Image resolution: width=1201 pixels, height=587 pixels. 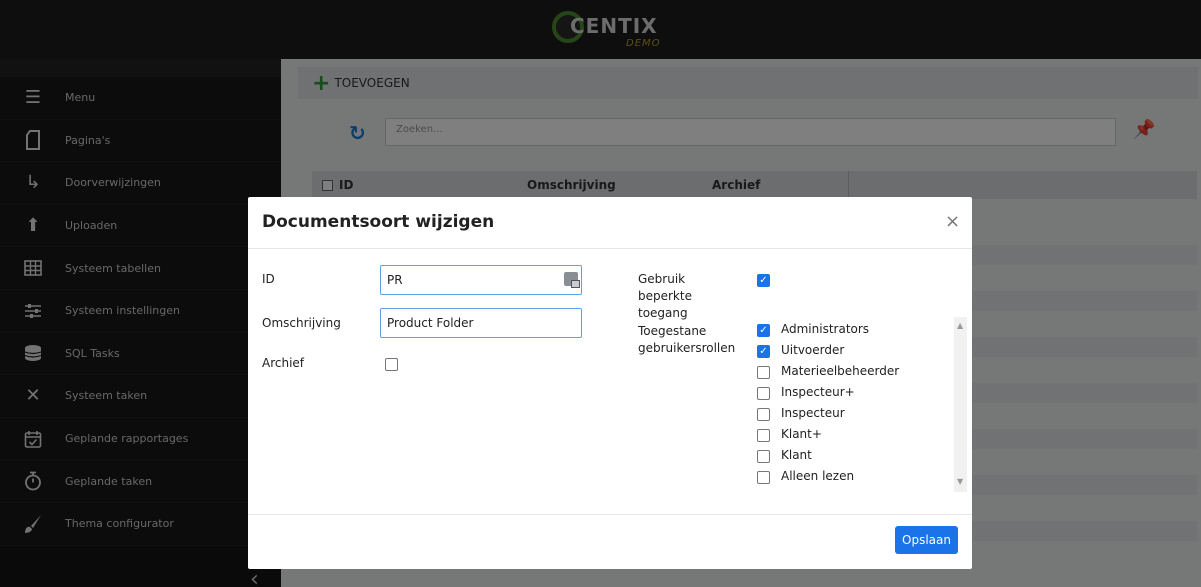 What do you see at coordinates (796, 455) in the screenshot?
I see `role-name: Klant` at bounding box center [796, 455].